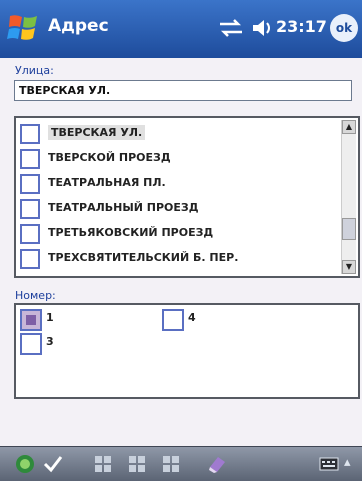 This screenshot has height=481, width=362. I want to click on list-item-label: ТВЕРСКАЯ УЛ., so click(97, 132).